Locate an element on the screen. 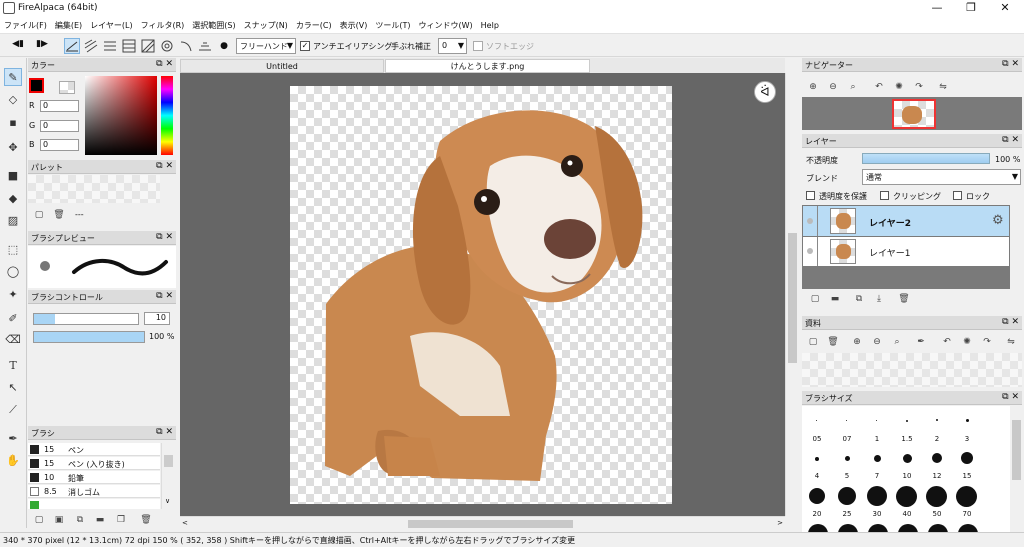  eraser-tool-icon: ◇ is located at coordinates (13, 100).